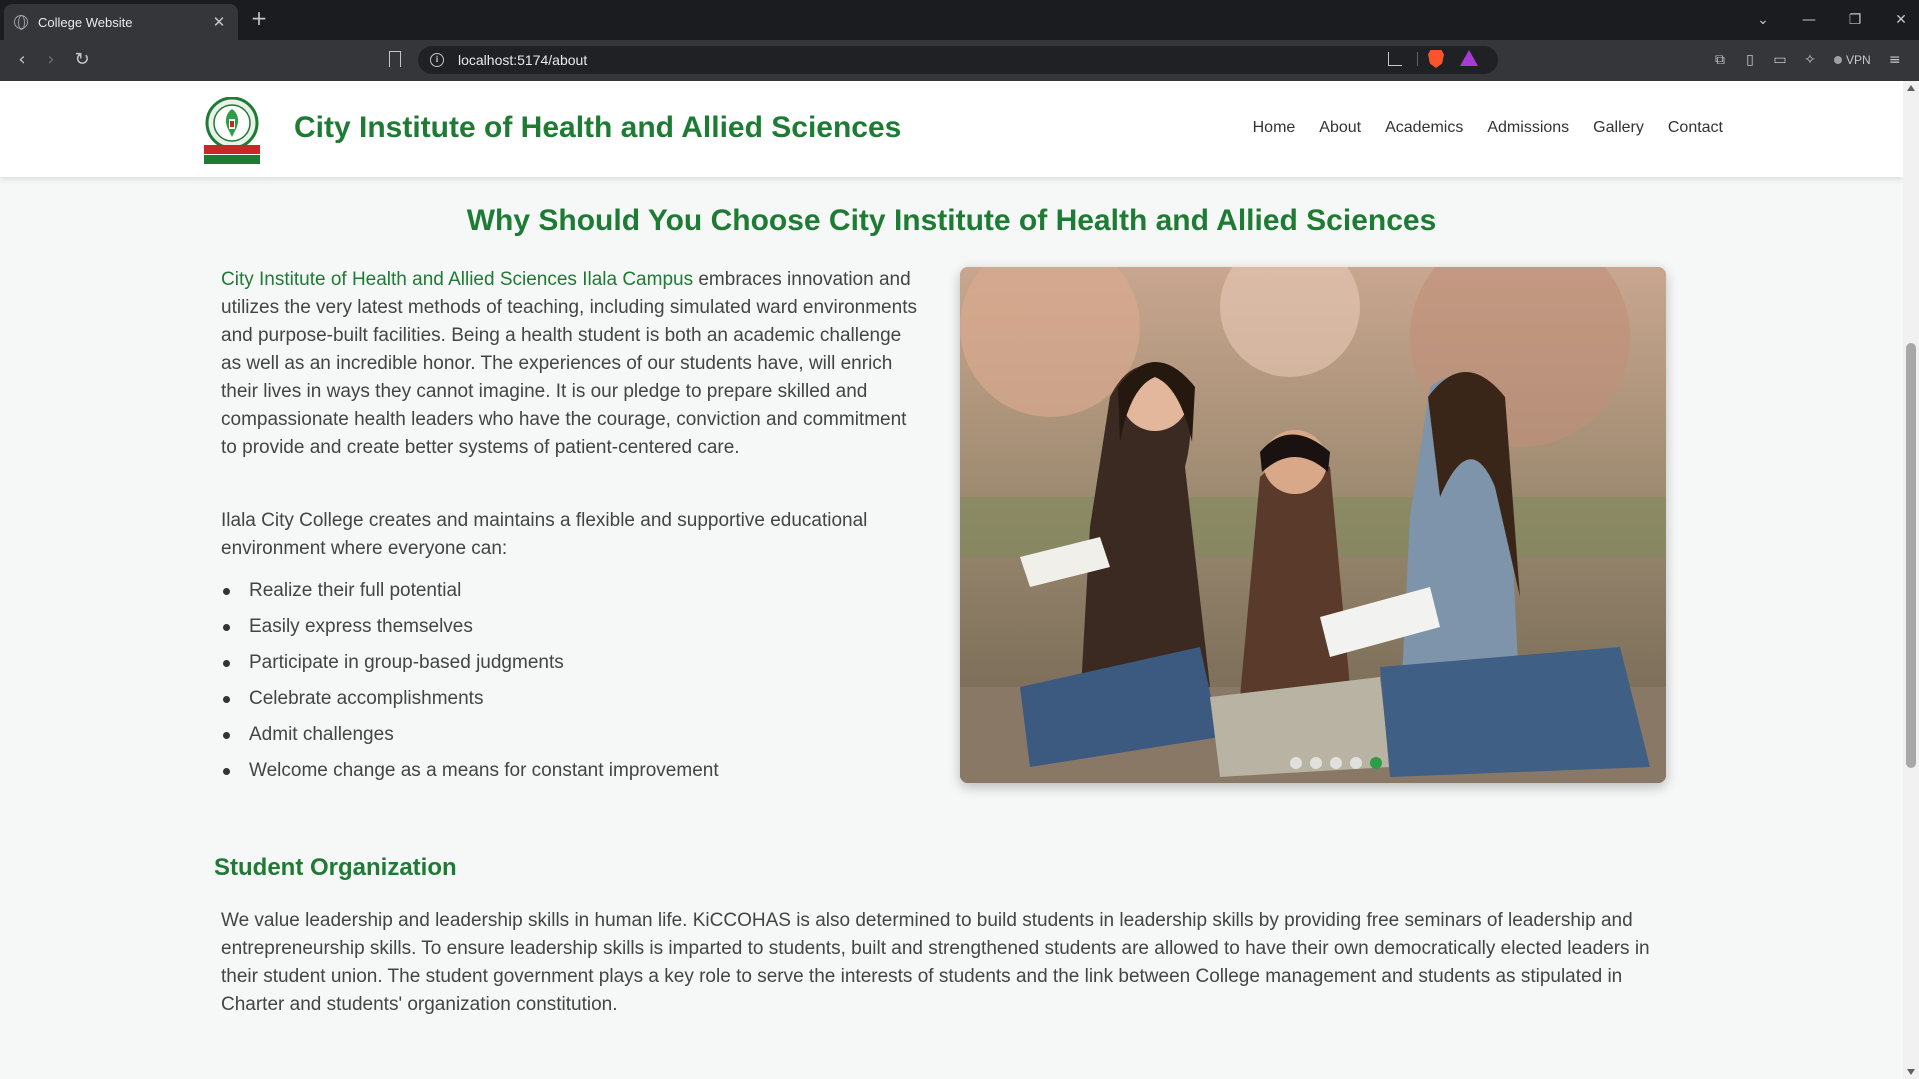 The width and height of the screenshot is (1919, 1079). Describe the element at coordinates (959, 20) in the screenshot. I see `tab-strip: College Website ✕ + ⌄ — ❐ ✕` at that location.